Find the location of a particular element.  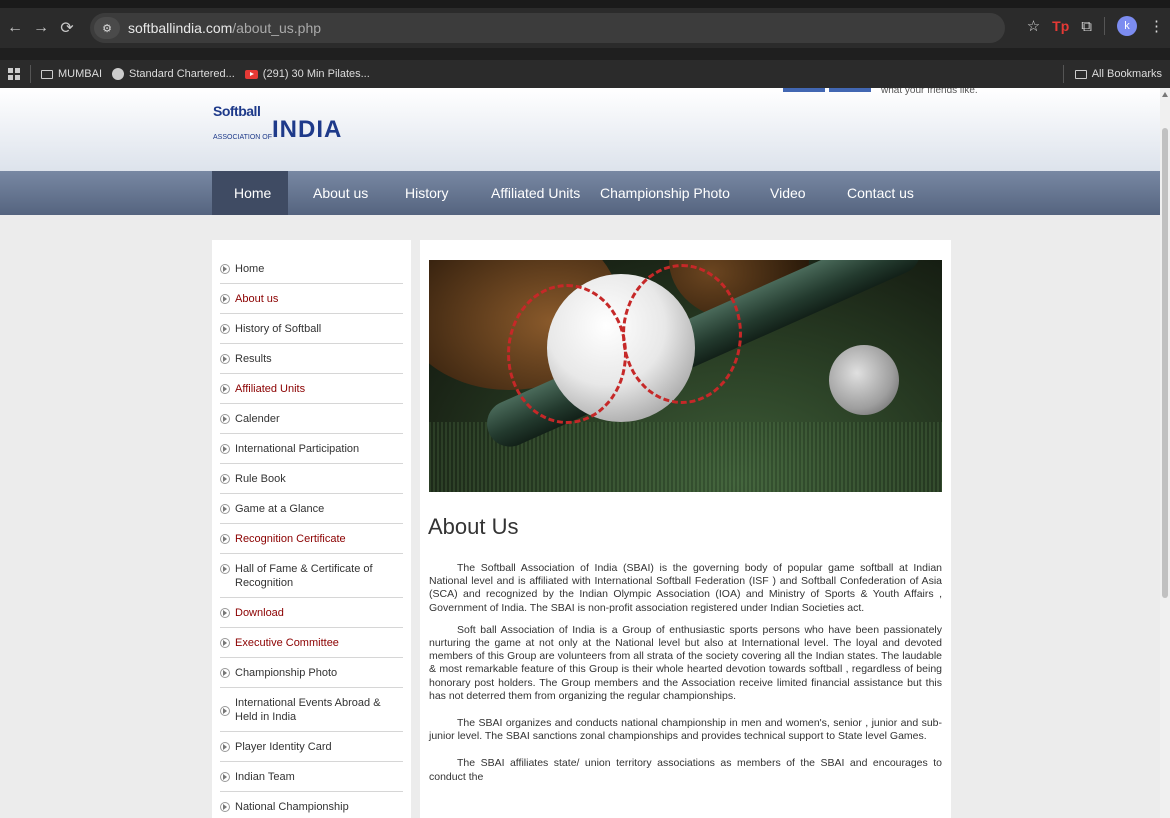

sidebar-item: About us is located at coordinates (311, 299).